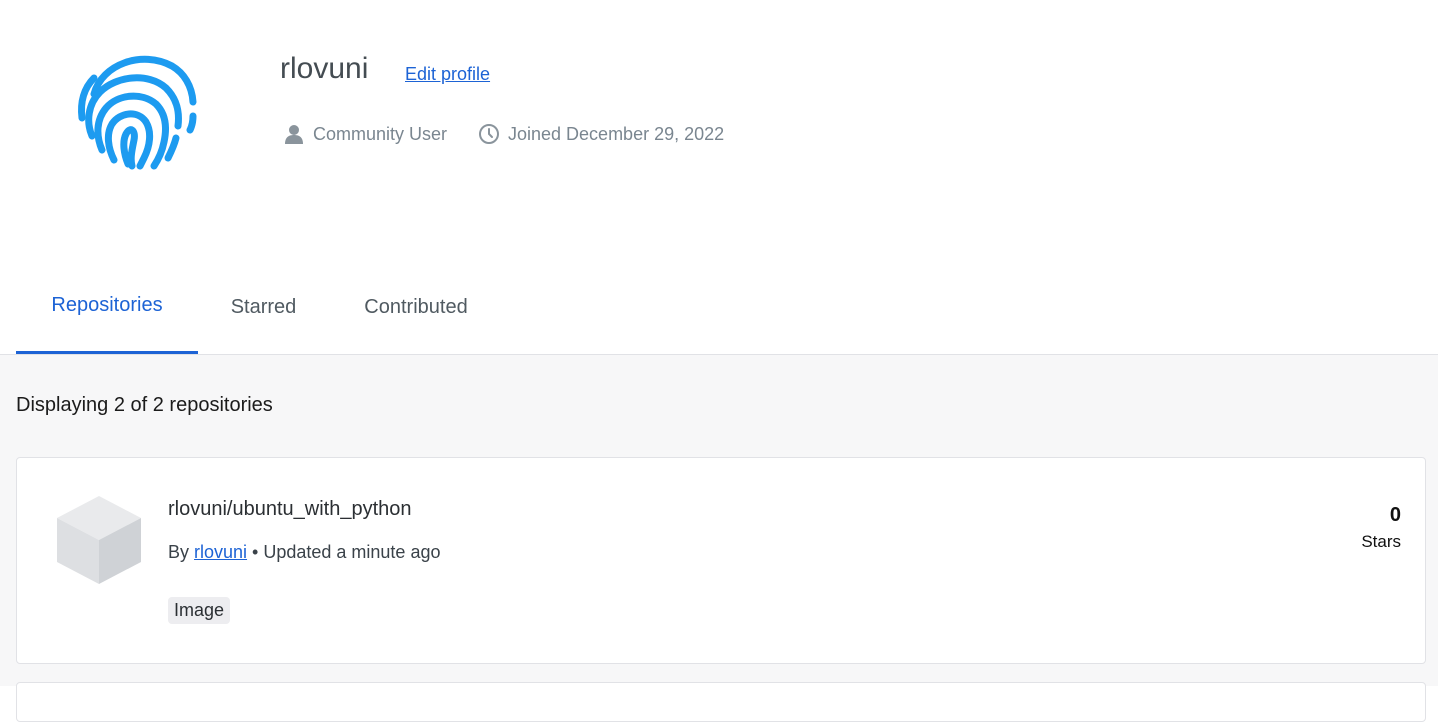 This screenshot has height=722, width=1438. I want to click on user-icon, so click(294, 134).